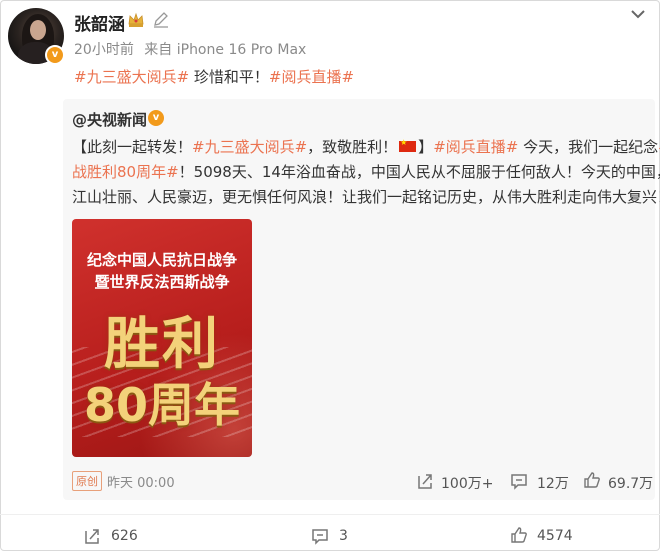 The height and width of the screenshot is (551, 660). What do you see at coordinates (104, 50) in the screenshot?
I see `post-time: 20小时前` at bounding box center [104, 50].